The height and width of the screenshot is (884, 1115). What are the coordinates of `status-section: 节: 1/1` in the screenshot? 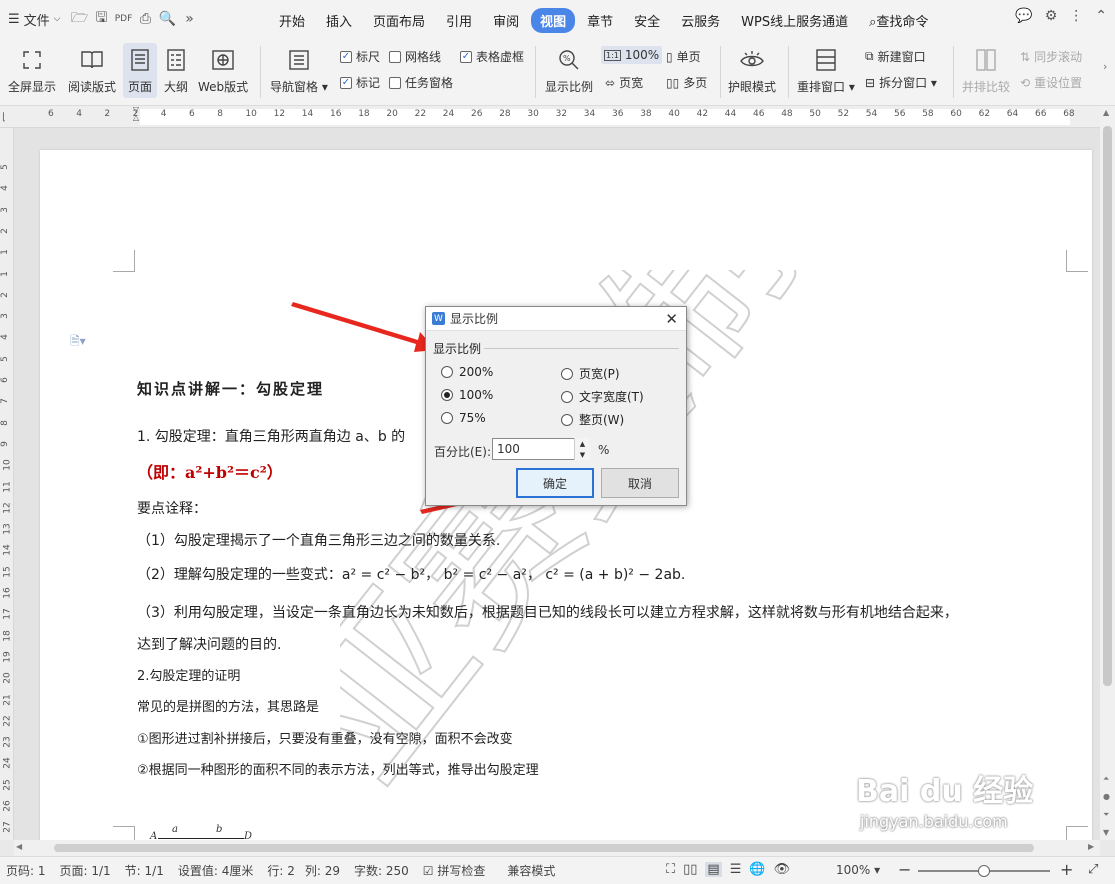 It's located at (144, 870).